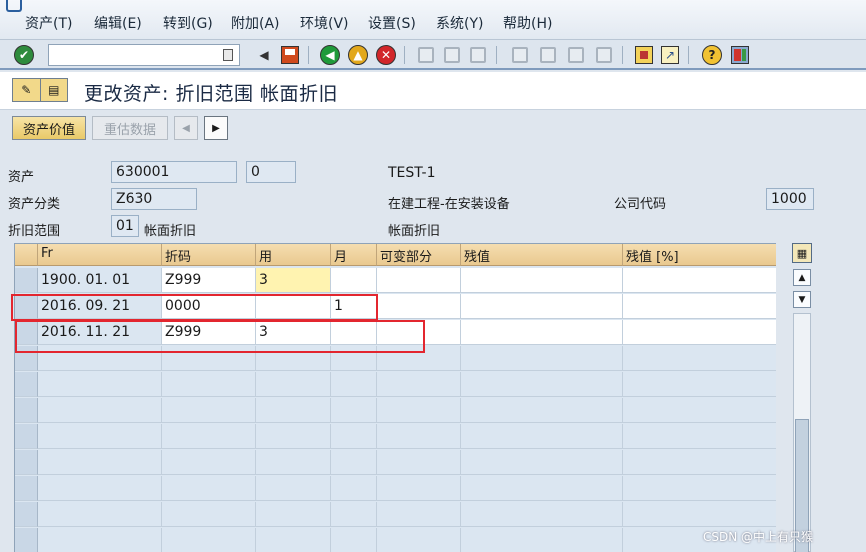 The height and width of the screenshot is (552, 866). Describe the element at coordinates (24, 55) in the screenshot. I see `enter-icon: ✔` at that location.